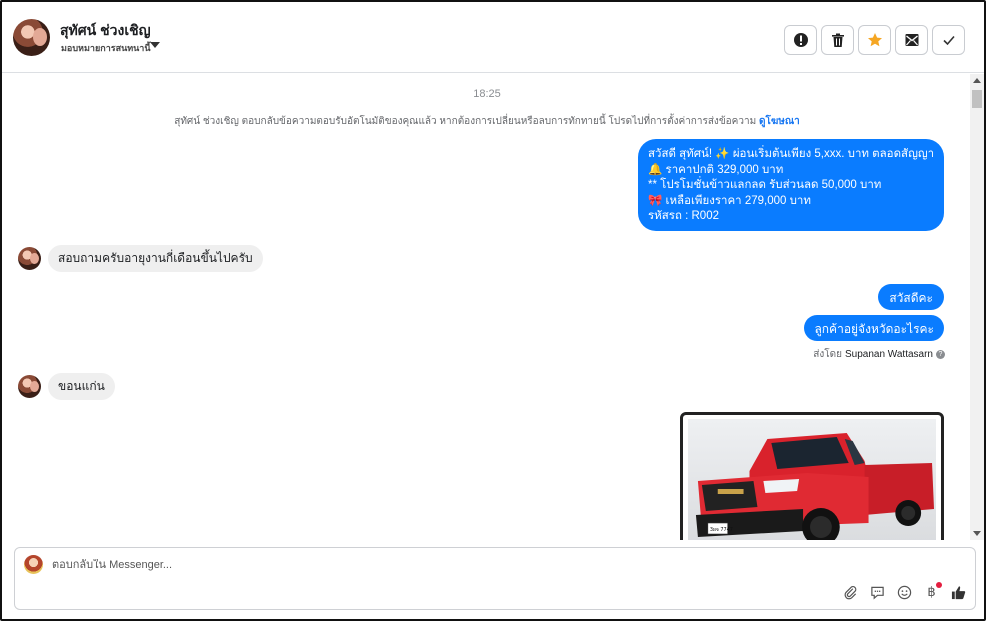  What do you see at coordinates (495, 578) in the screenshot?
I see `message-composer: ฿` at bounding box center [495, 578].